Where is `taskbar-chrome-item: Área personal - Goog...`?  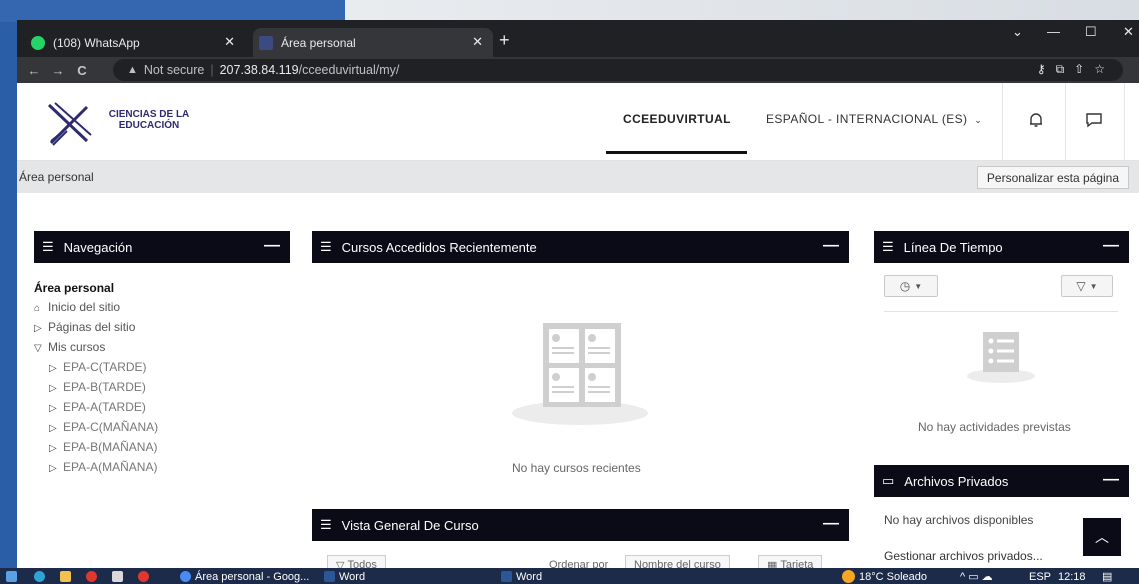 taskbar-chrome-item: Área personal - Goog... is located at coordinates (244, 576).